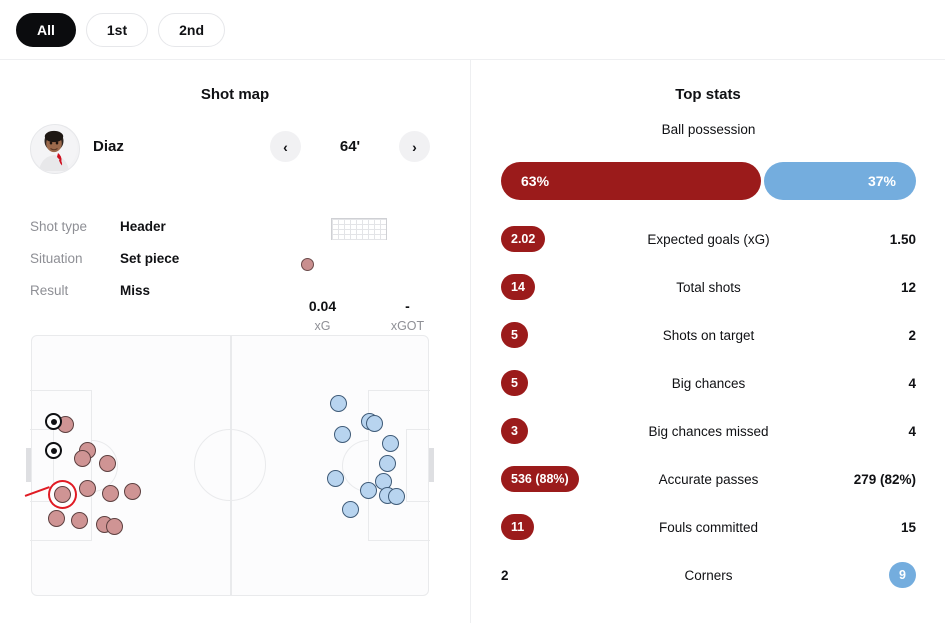 Image resolution: width=945 pixels, height=623 pixels. What do you see at coordinates (561, 575) in the screenshot?
I see `stat-home-cell: 2` at bounding box center [561, 575].